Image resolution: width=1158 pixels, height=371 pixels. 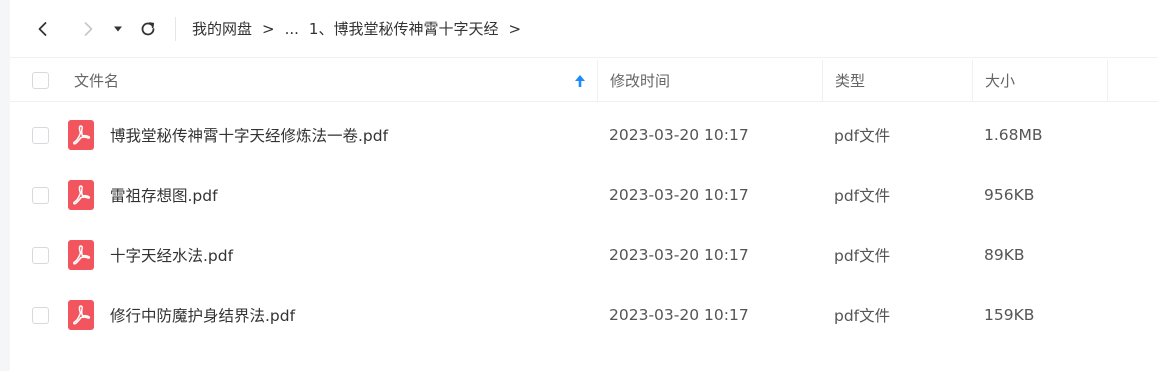 I want to click on file-name: 雷祖存想图.pdf, so click(x=164, y=195).